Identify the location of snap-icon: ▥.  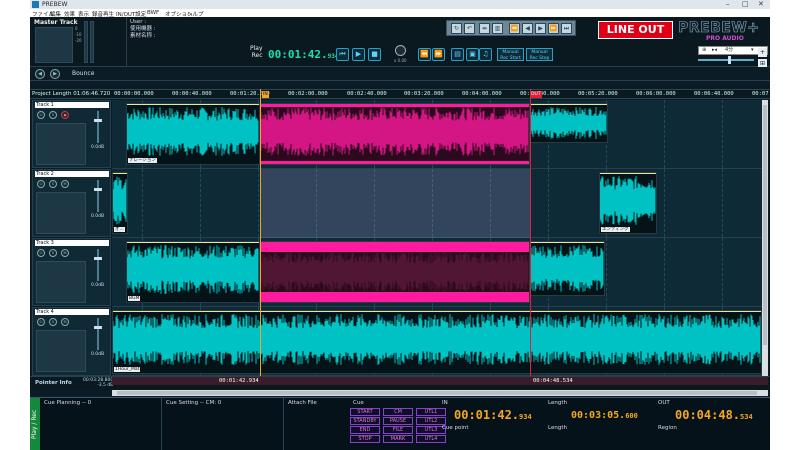
(497, 28).